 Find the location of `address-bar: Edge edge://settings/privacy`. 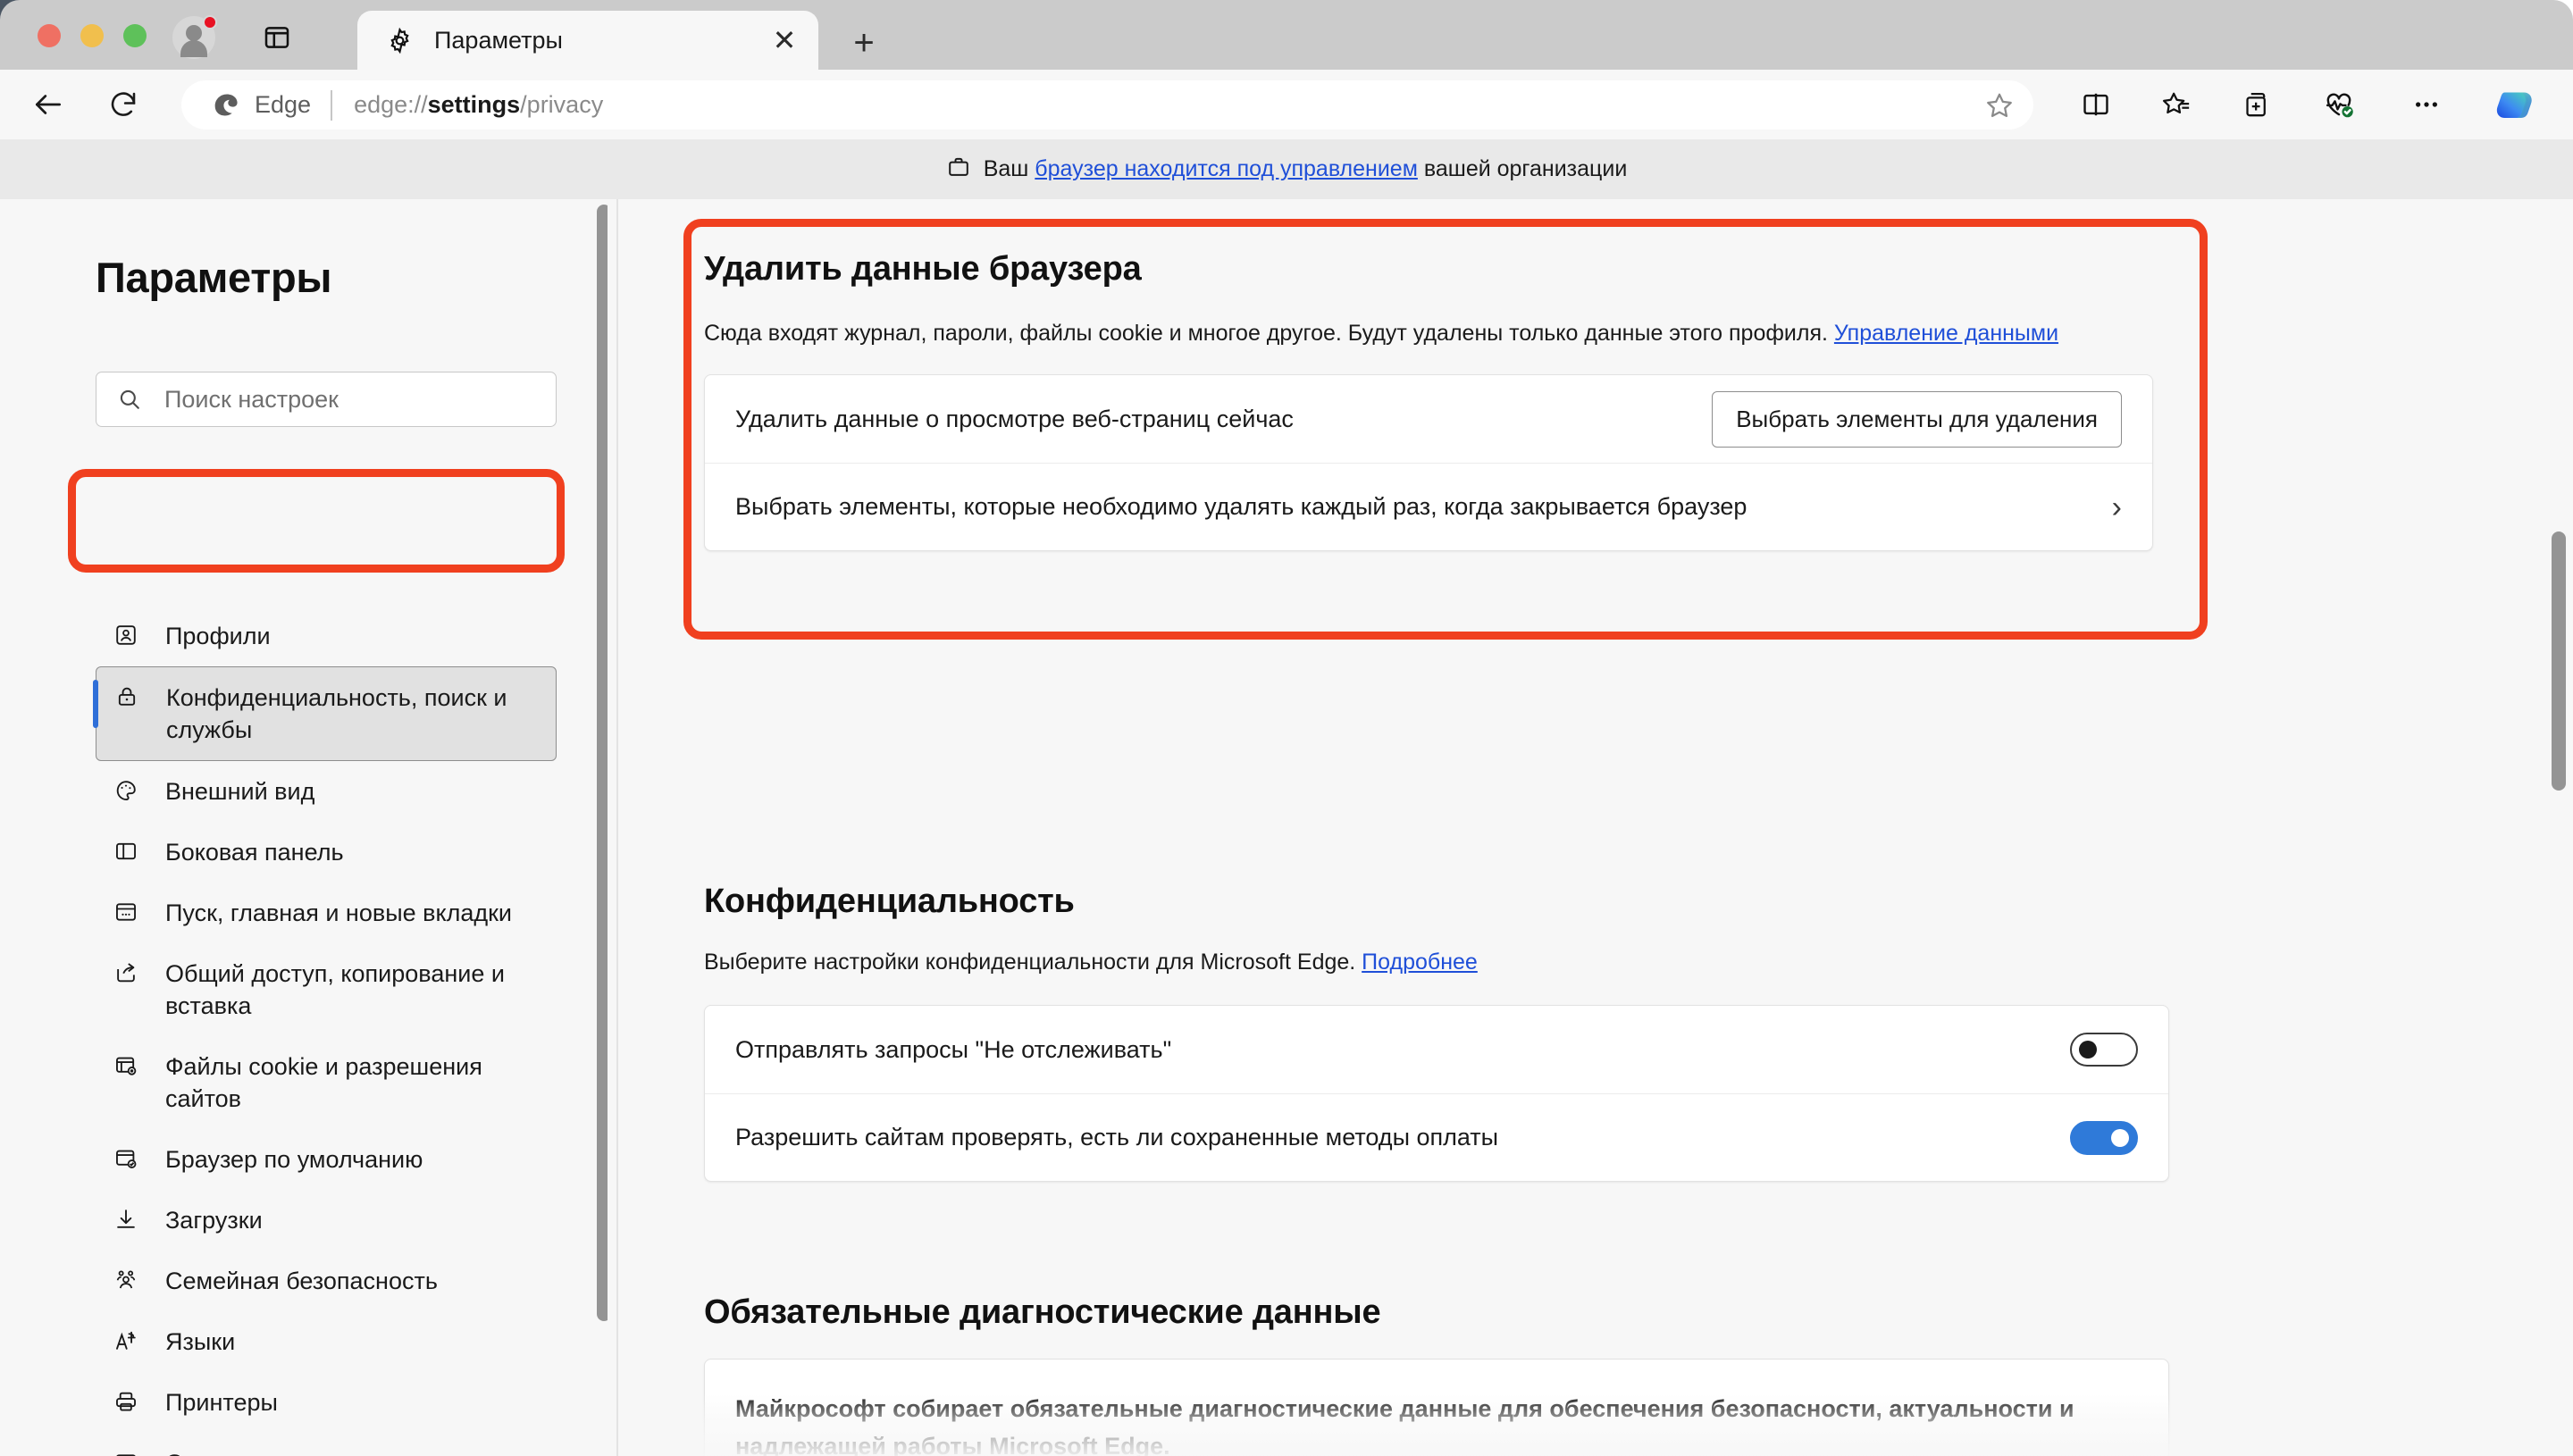

address-bar: Edge edge://settings/privacy is located at coordinates (1107, 105).